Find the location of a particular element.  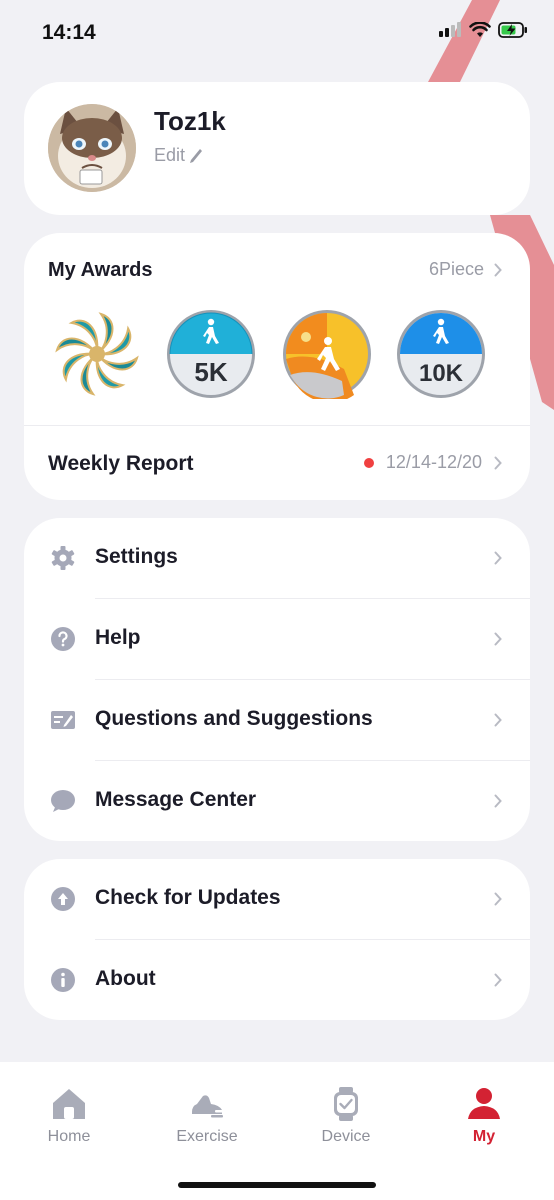

weekly-report-title: Weekly Report is located at coordinates (121, 464).